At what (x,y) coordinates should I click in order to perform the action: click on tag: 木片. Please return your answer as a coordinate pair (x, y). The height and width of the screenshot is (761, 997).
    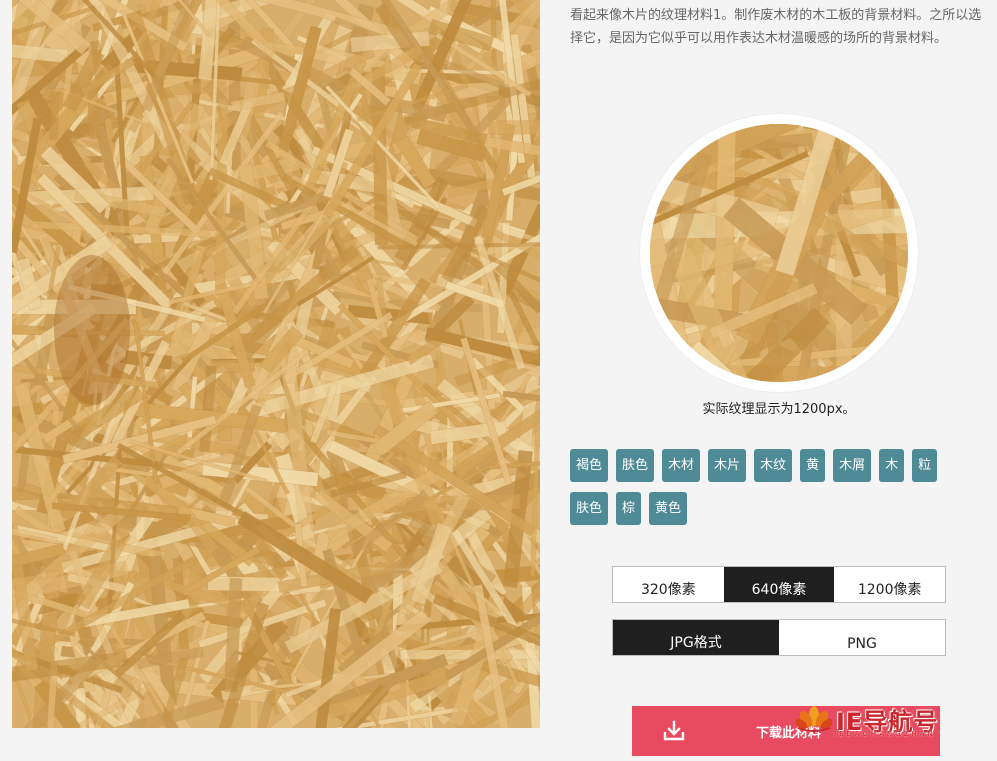
    Looking at the image, I should click on (727, 465).